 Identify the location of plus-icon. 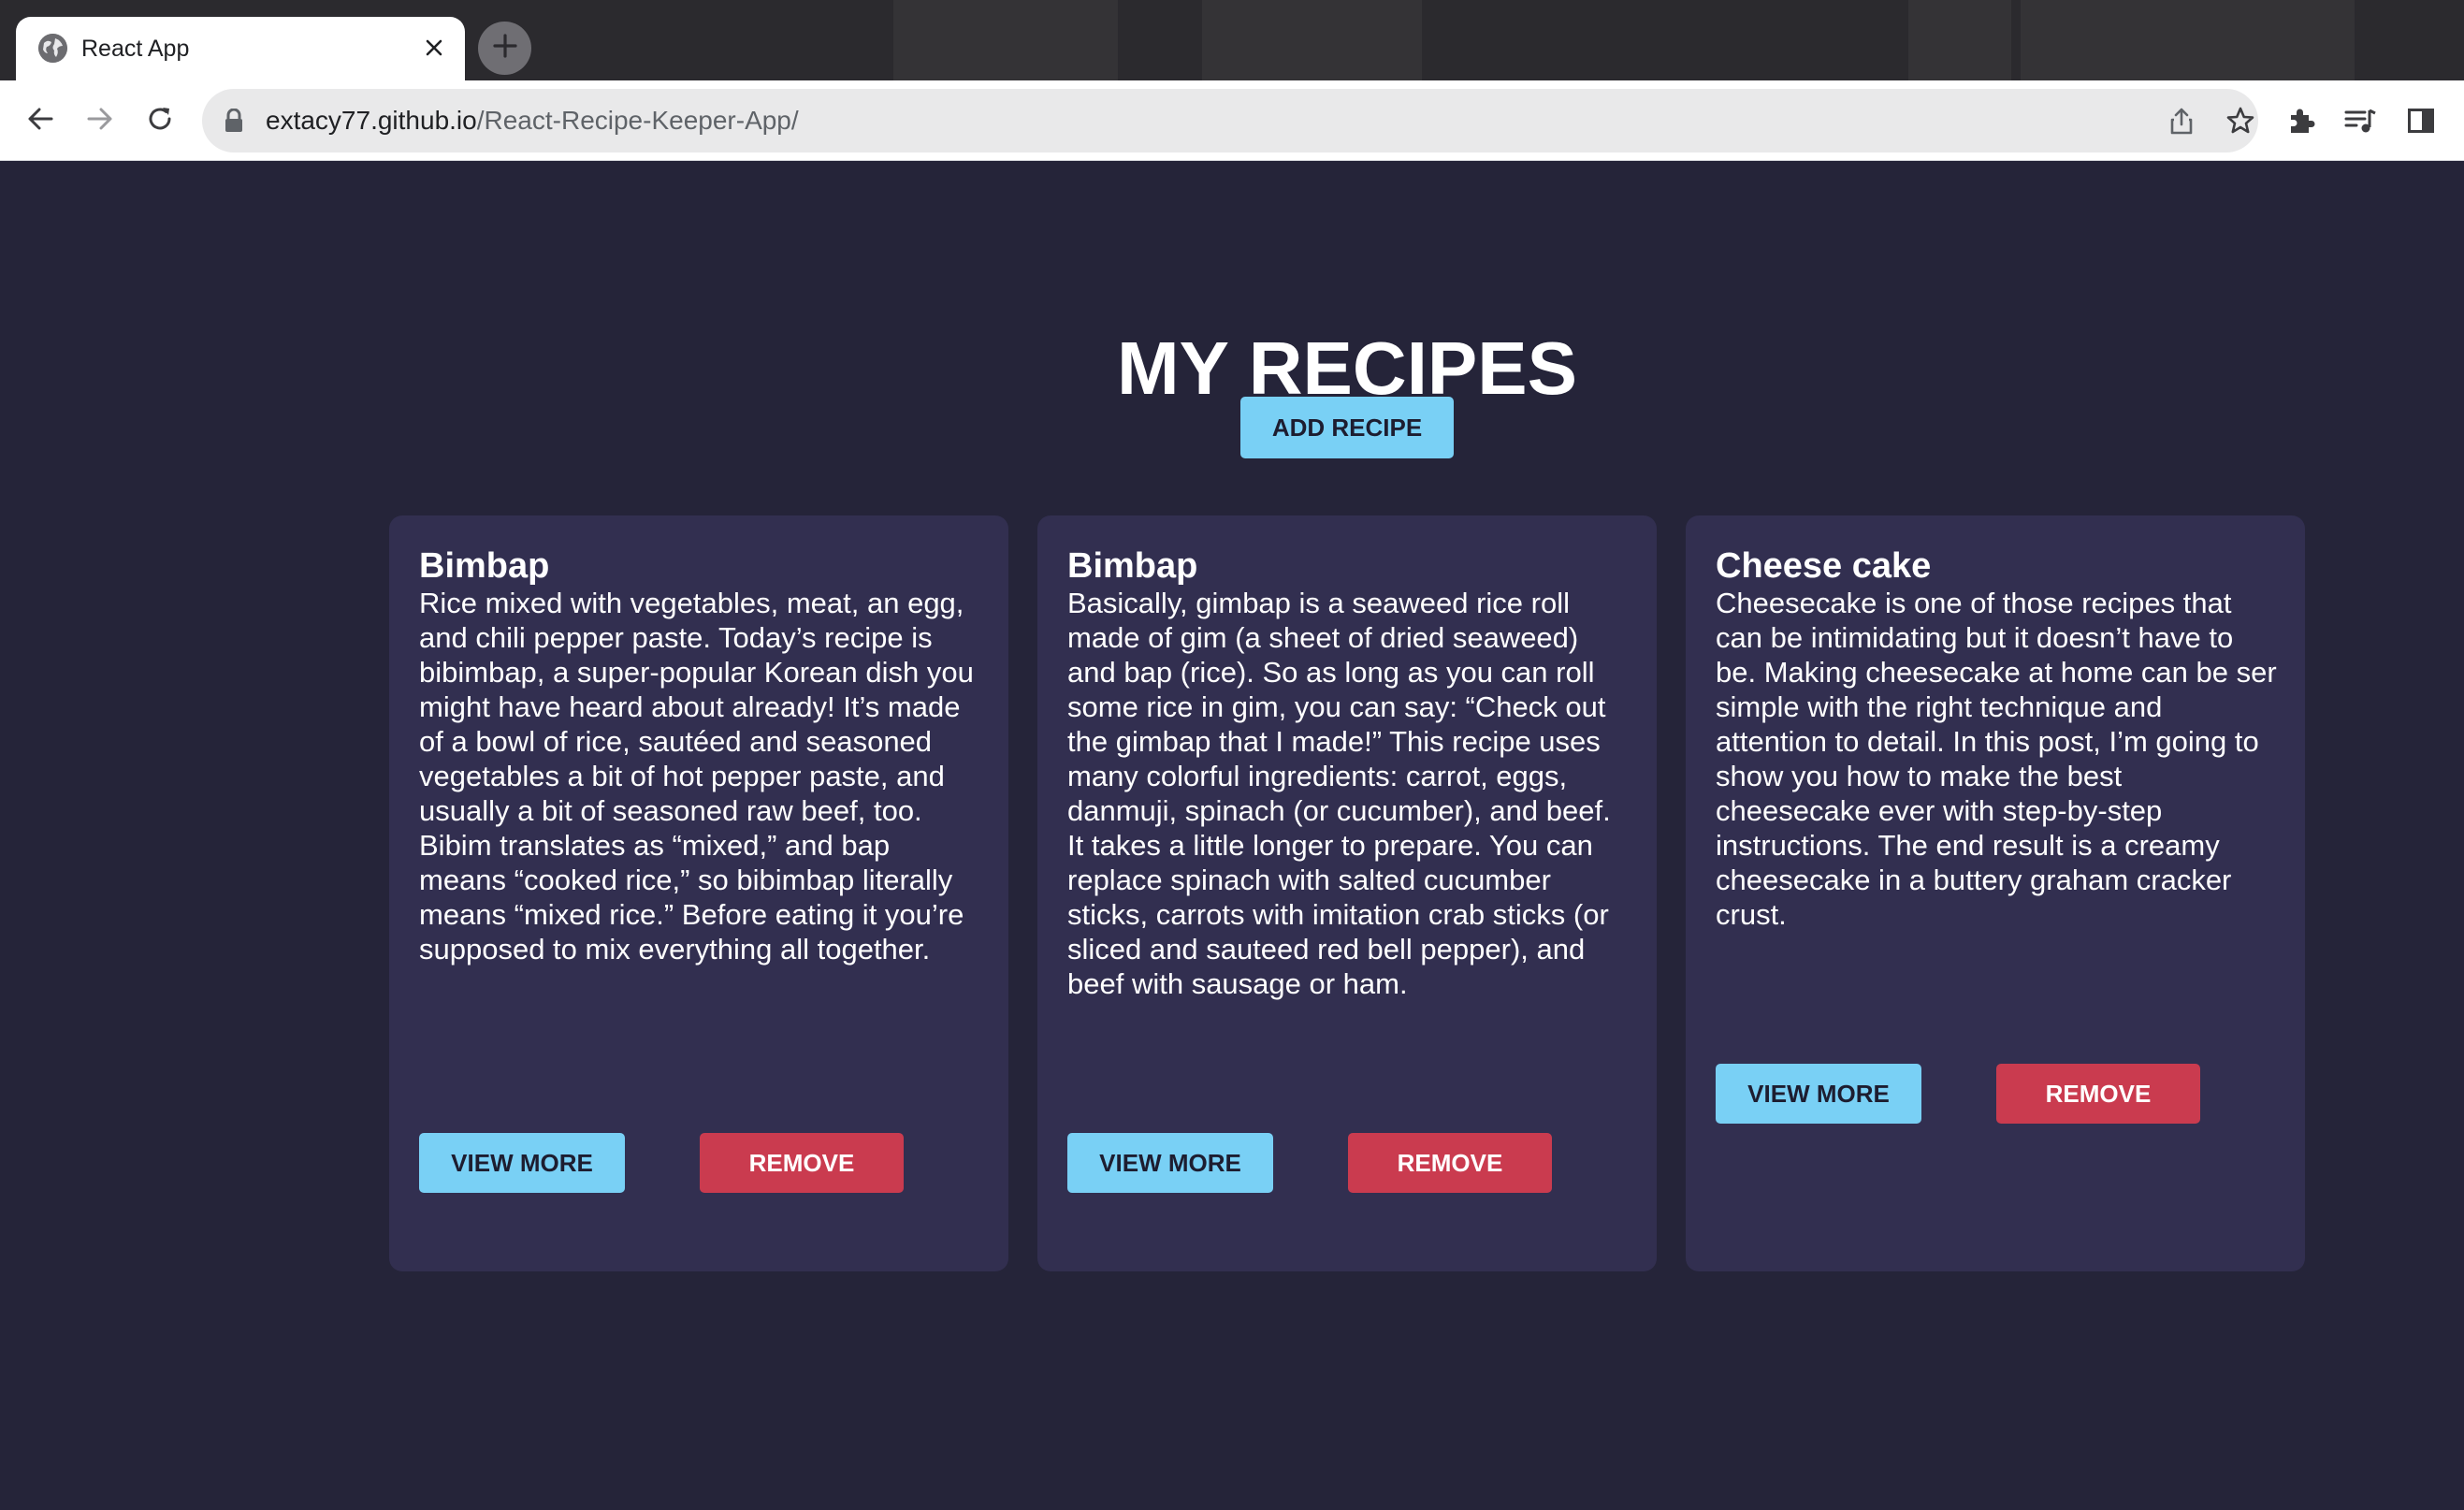
(505, 48).